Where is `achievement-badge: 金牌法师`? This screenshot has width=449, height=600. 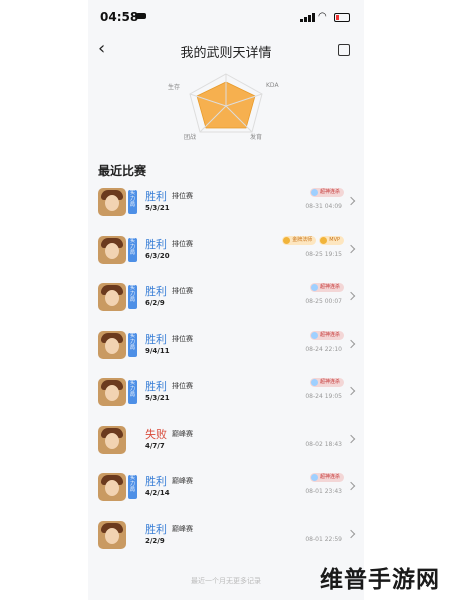 achievement-badge: 金牌法师 is located at coordinates (299, 240).